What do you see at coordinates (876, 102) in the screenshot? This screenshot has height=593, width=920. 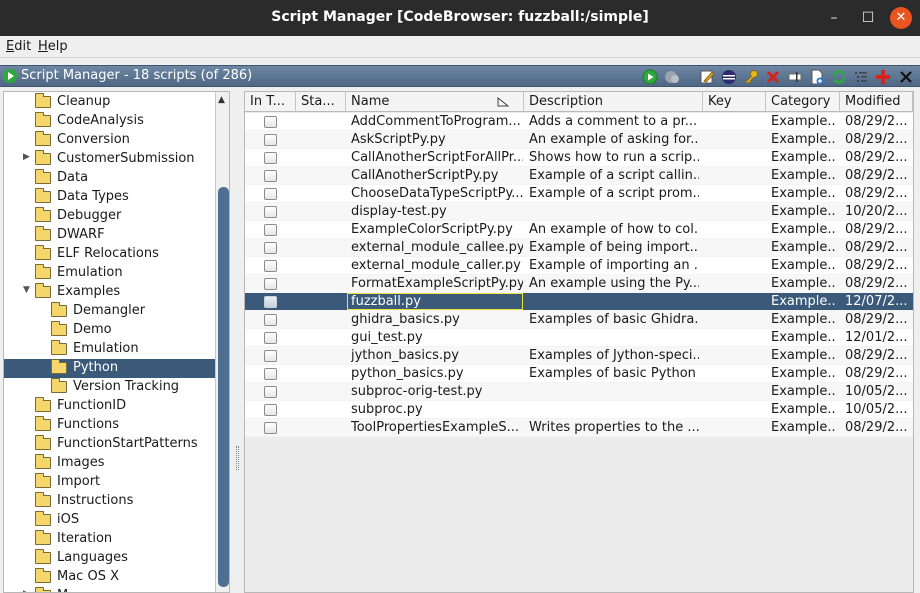 I see `column-header-modified: Modified` at bounding box center [876, 102].